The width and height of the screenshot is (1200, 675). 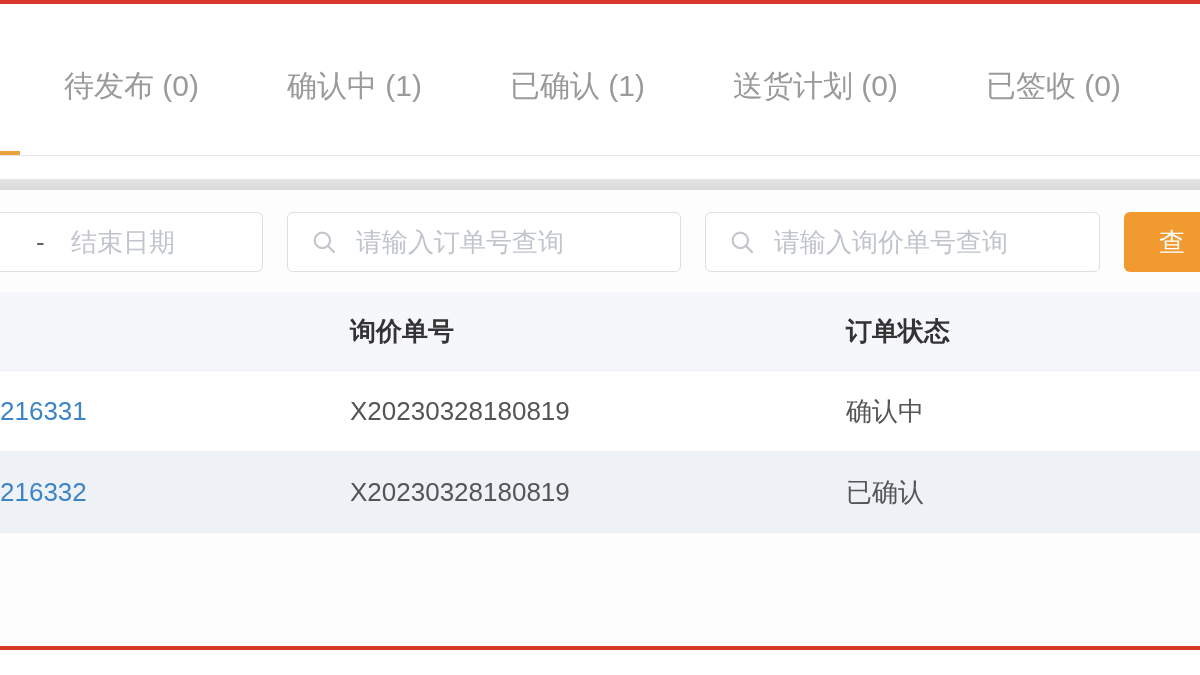 What do you see at coordinates (1053, 79) in the screenshot?
I see `tab: 已签收 (0)` at bounding box center [1053, 79].